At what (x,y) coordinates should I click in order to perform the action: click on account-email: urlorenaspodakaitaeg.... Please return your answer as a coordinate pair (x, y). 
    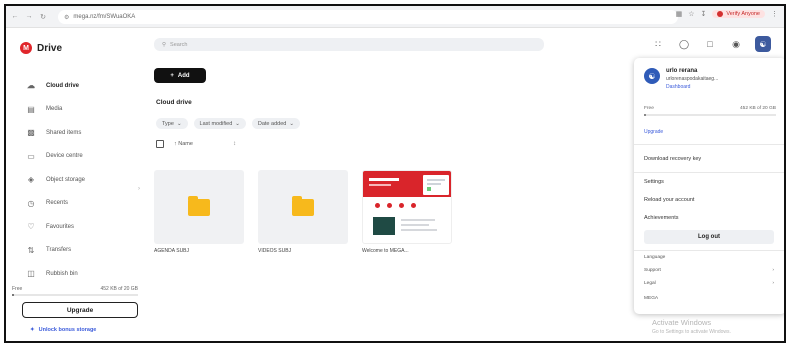
    Looking at the image, I should click on (692, 79).